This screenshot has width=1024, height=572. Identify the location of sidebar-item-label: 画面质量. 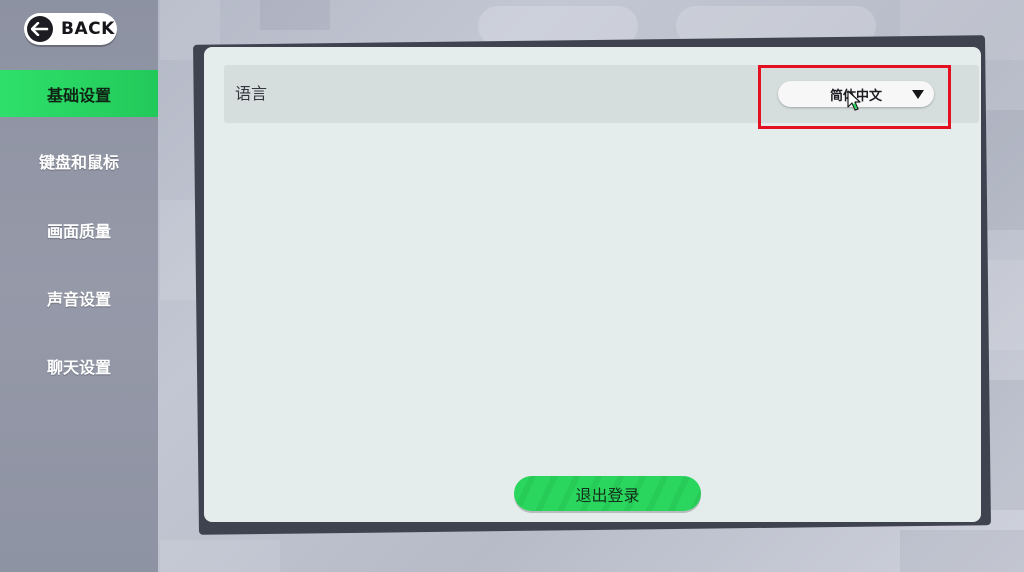
(78, 231).